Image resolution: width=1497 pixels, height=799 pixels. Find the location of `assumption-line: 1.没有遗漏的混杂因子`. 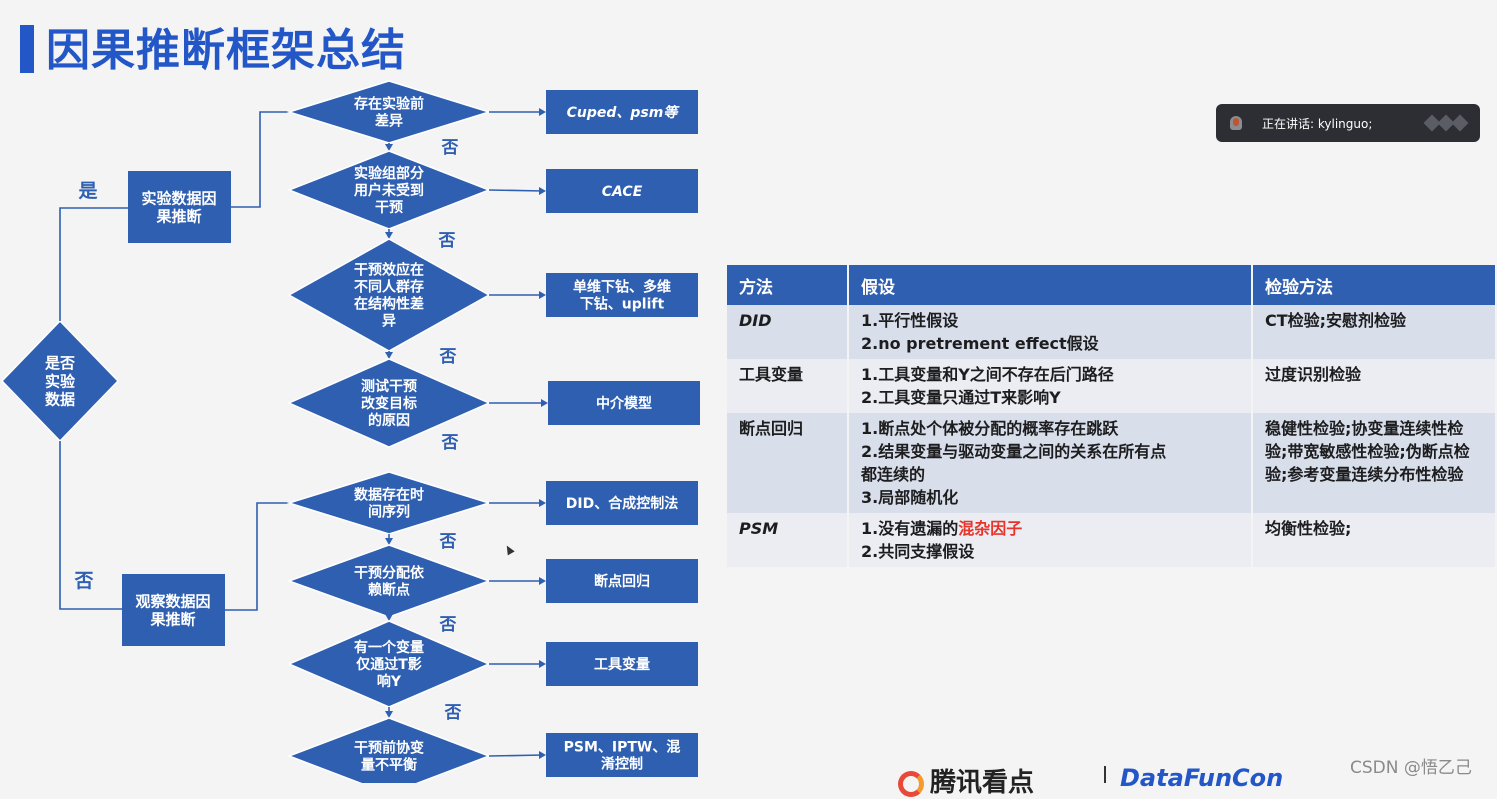

assumption-line: 1.没有遗漏的混杂因子 is located at coordinates (1050, 528).